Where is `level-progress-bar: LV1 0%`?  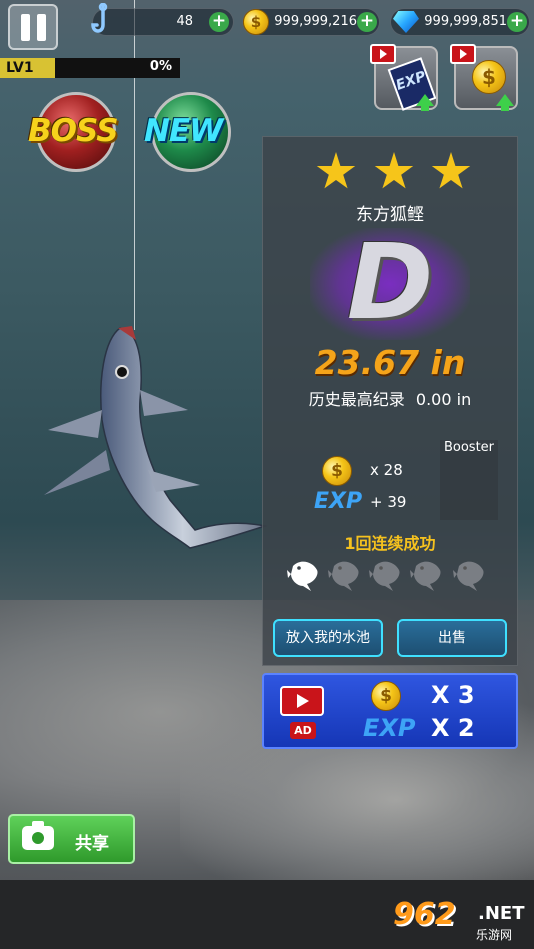 level-progress-bar: LV1 0% is located at coordinates (90, 68).